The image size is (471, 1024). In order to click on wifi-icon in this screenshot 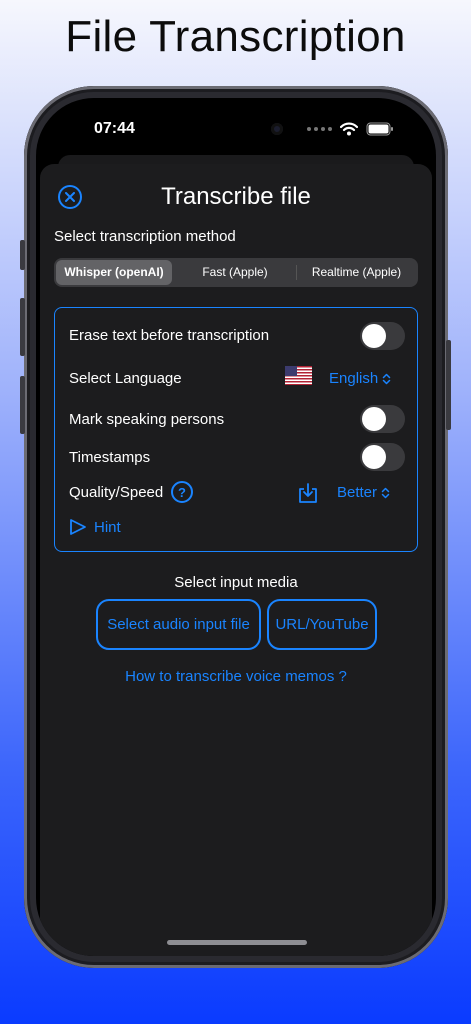, I will do `click(349, 129)`.